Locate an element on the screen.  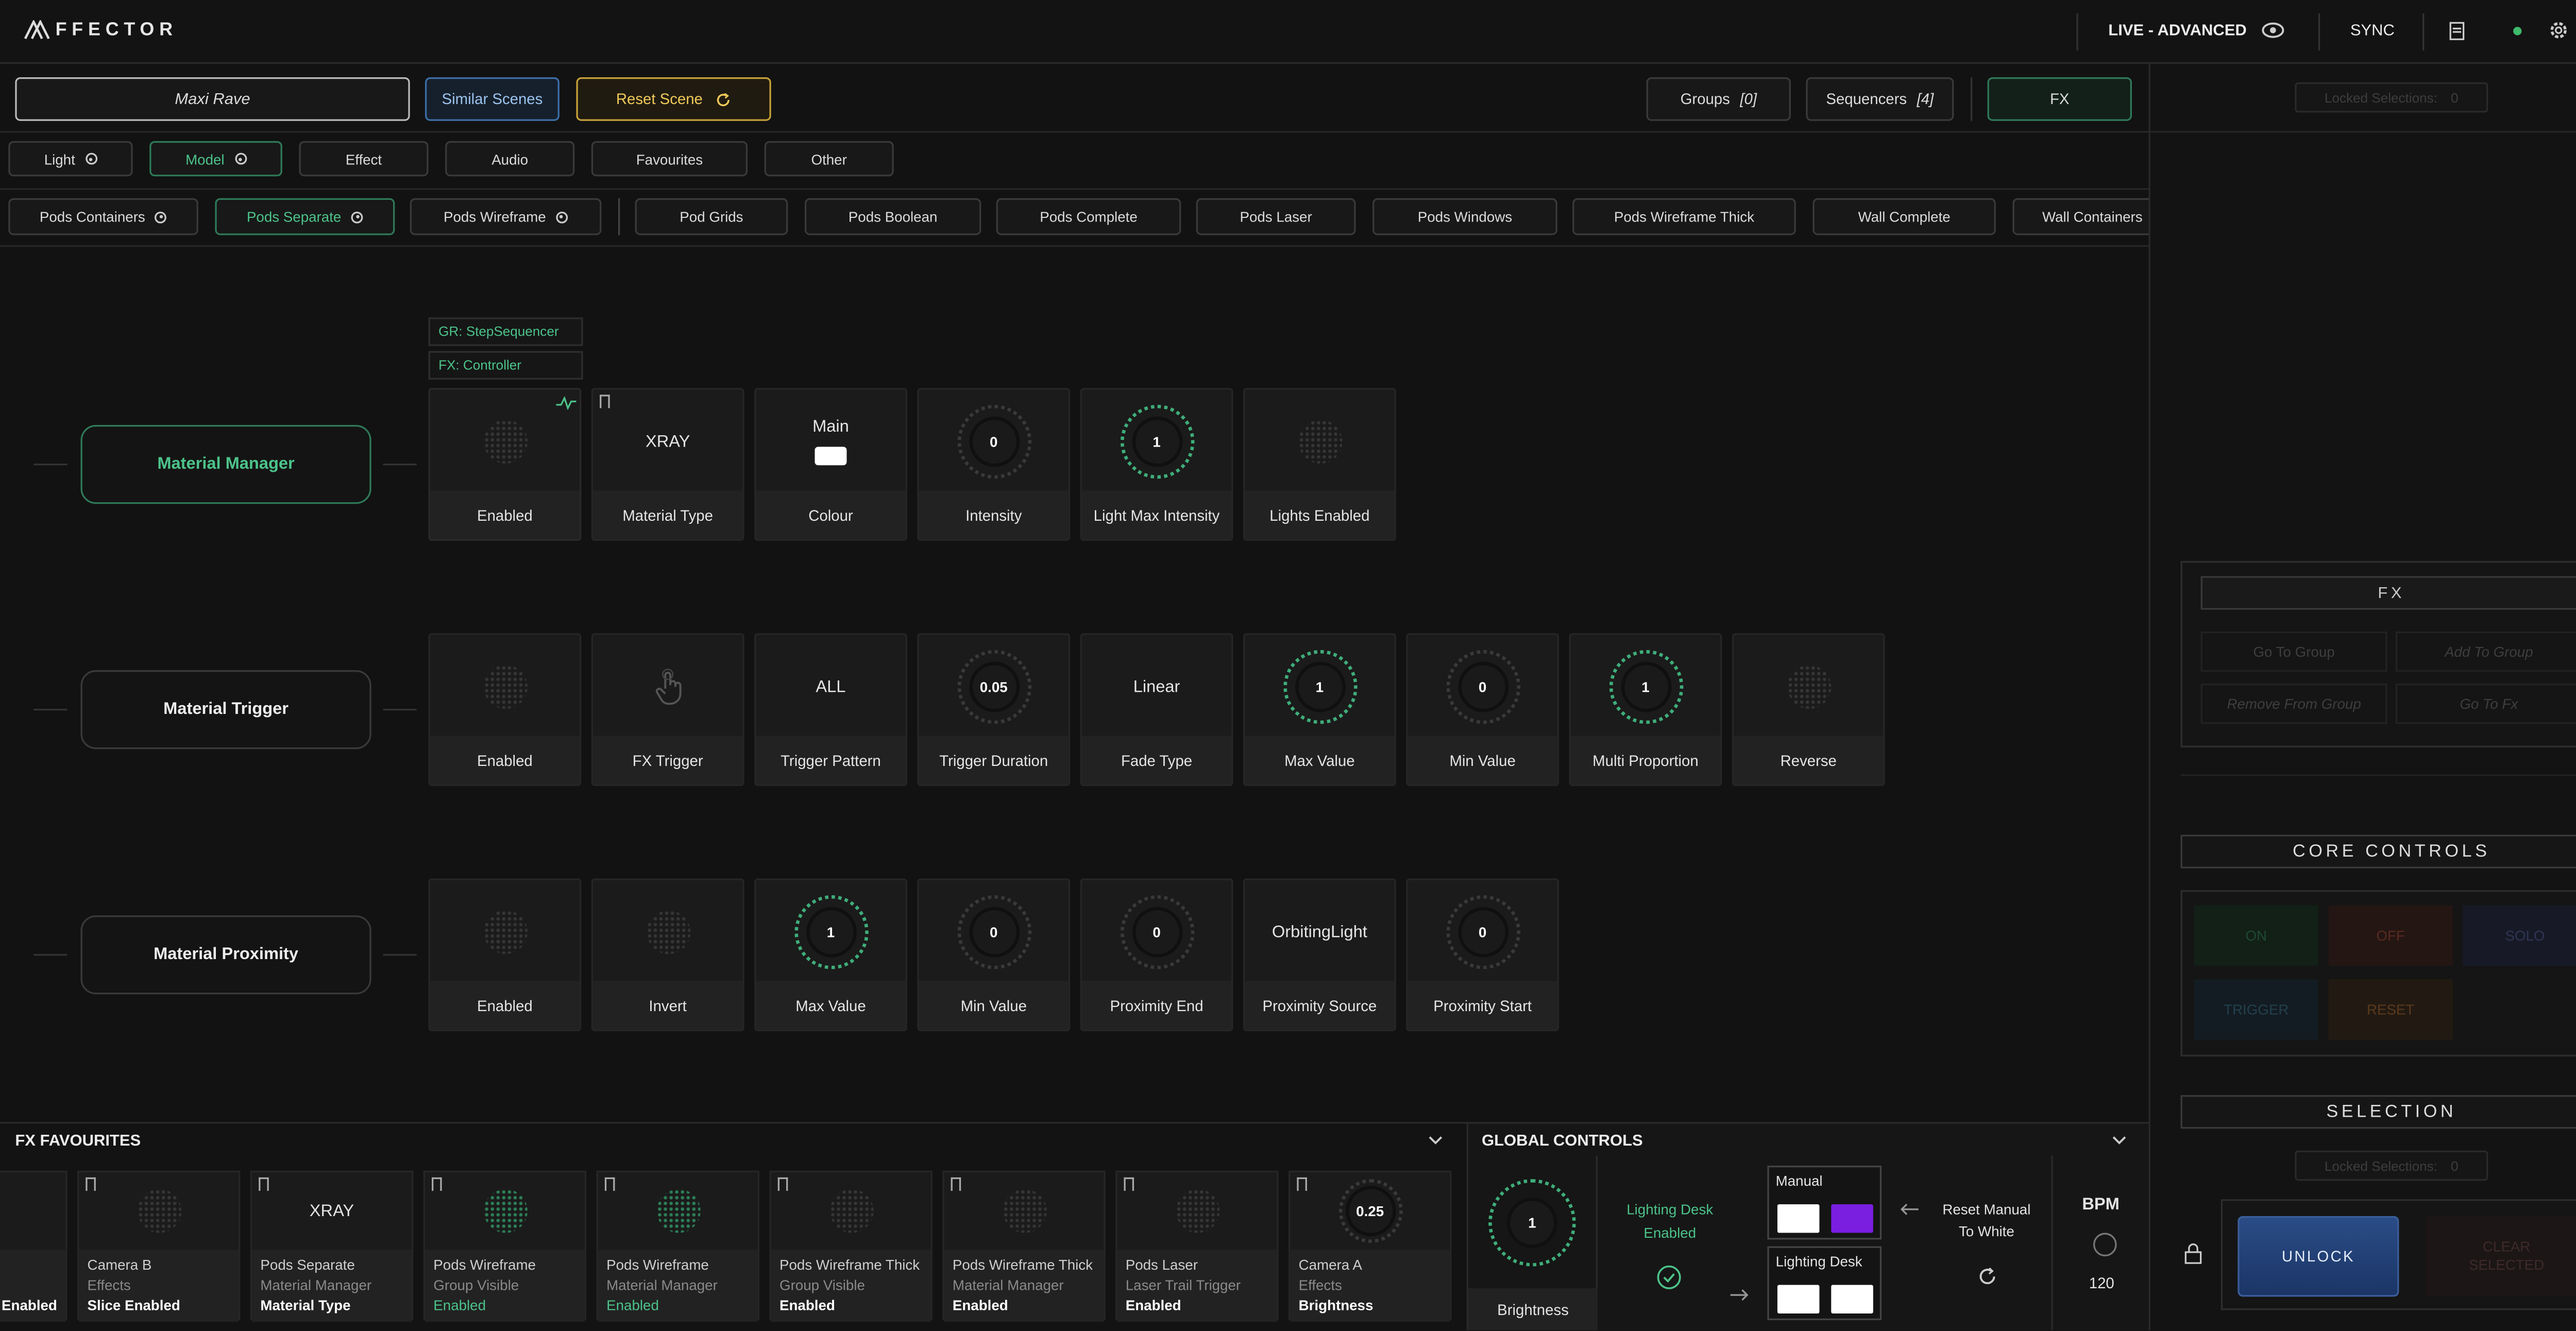
favourite-item: Pods Laser Laser Trail Trigger Enabled is located at coordinates (1197, 1246).